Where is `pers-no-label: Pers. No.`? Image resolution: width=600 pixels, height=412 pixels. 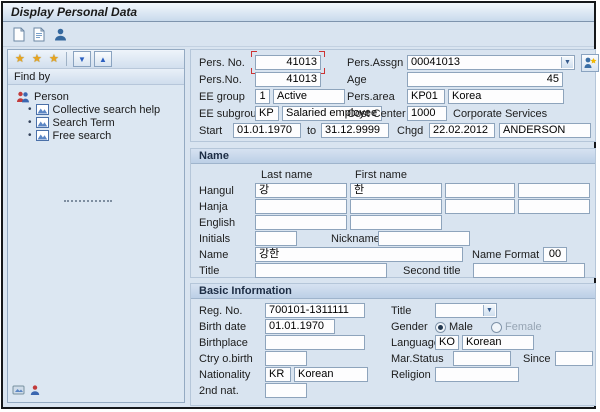
pers-no-label: Pers. No. is located at coordinates (222, 63).